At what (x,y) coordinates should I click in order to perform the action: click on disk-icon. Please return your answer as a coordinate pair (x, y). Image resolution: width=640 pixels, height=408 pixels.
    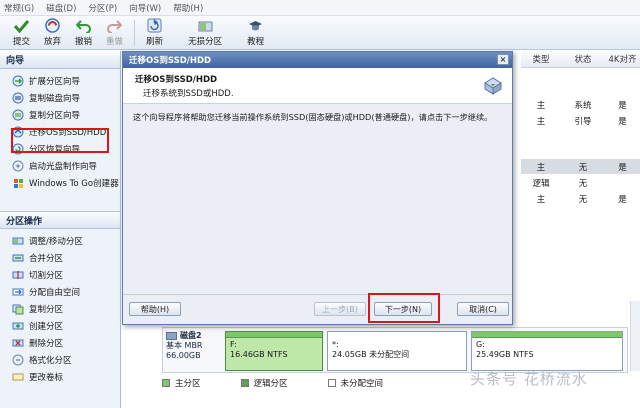
    Looking at the image, I should click on (171, 336).